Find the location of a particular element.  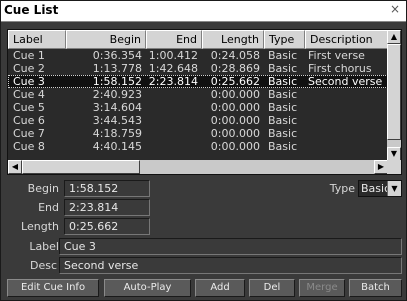

horizontal-scroll-thumb is located at coordinates (81, 167).